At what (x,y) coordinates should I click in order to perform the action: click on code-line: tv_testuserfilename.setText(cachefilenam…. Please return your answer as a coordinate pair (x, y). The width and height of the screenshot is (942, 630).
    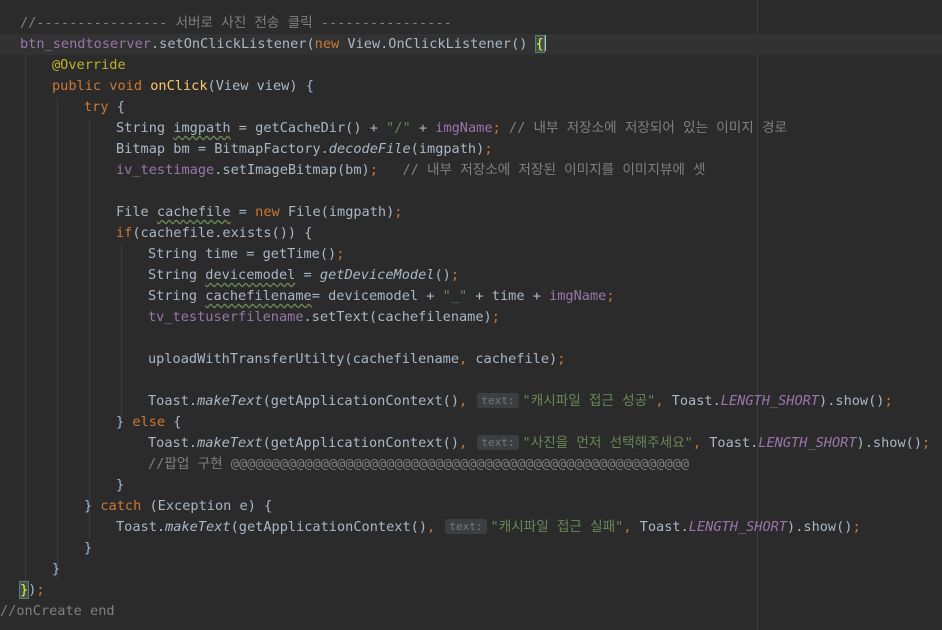
    Looking at the image, I should click on (471, 317).